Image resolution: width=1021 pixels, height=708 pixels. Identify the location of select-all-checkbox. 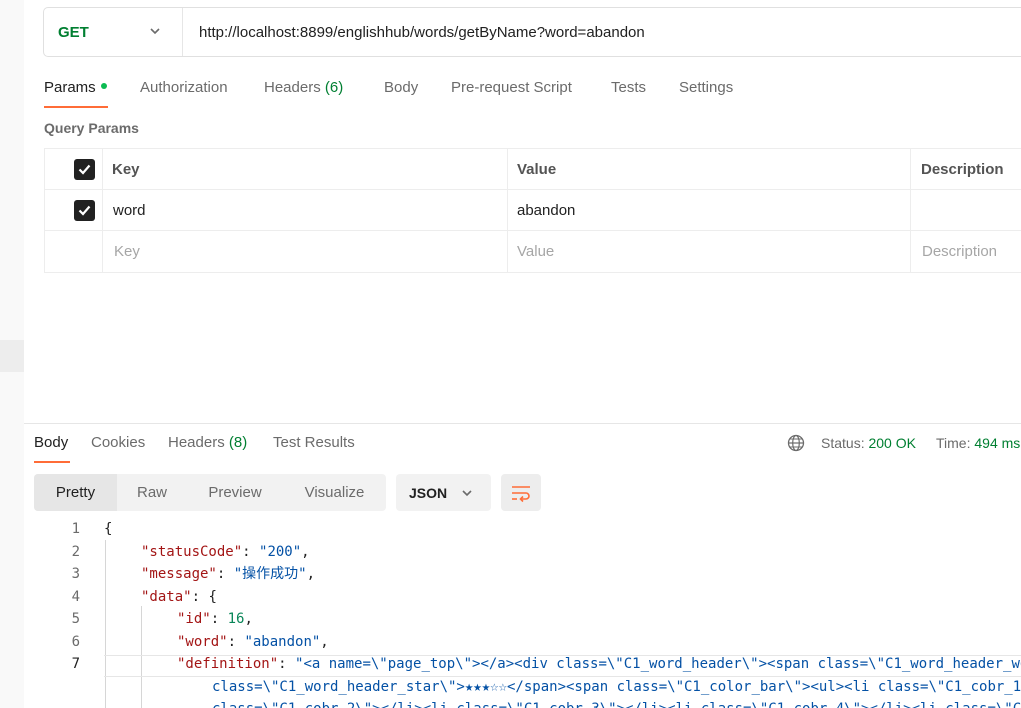
(84, 169).